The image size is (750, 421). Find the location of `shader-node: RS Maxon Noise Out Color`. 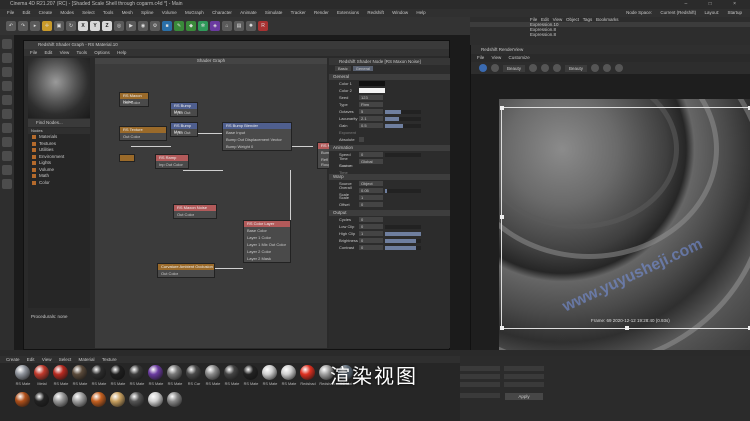

shader-node: RS Maxon Noise Out Color is located at coordinates (134, 99).